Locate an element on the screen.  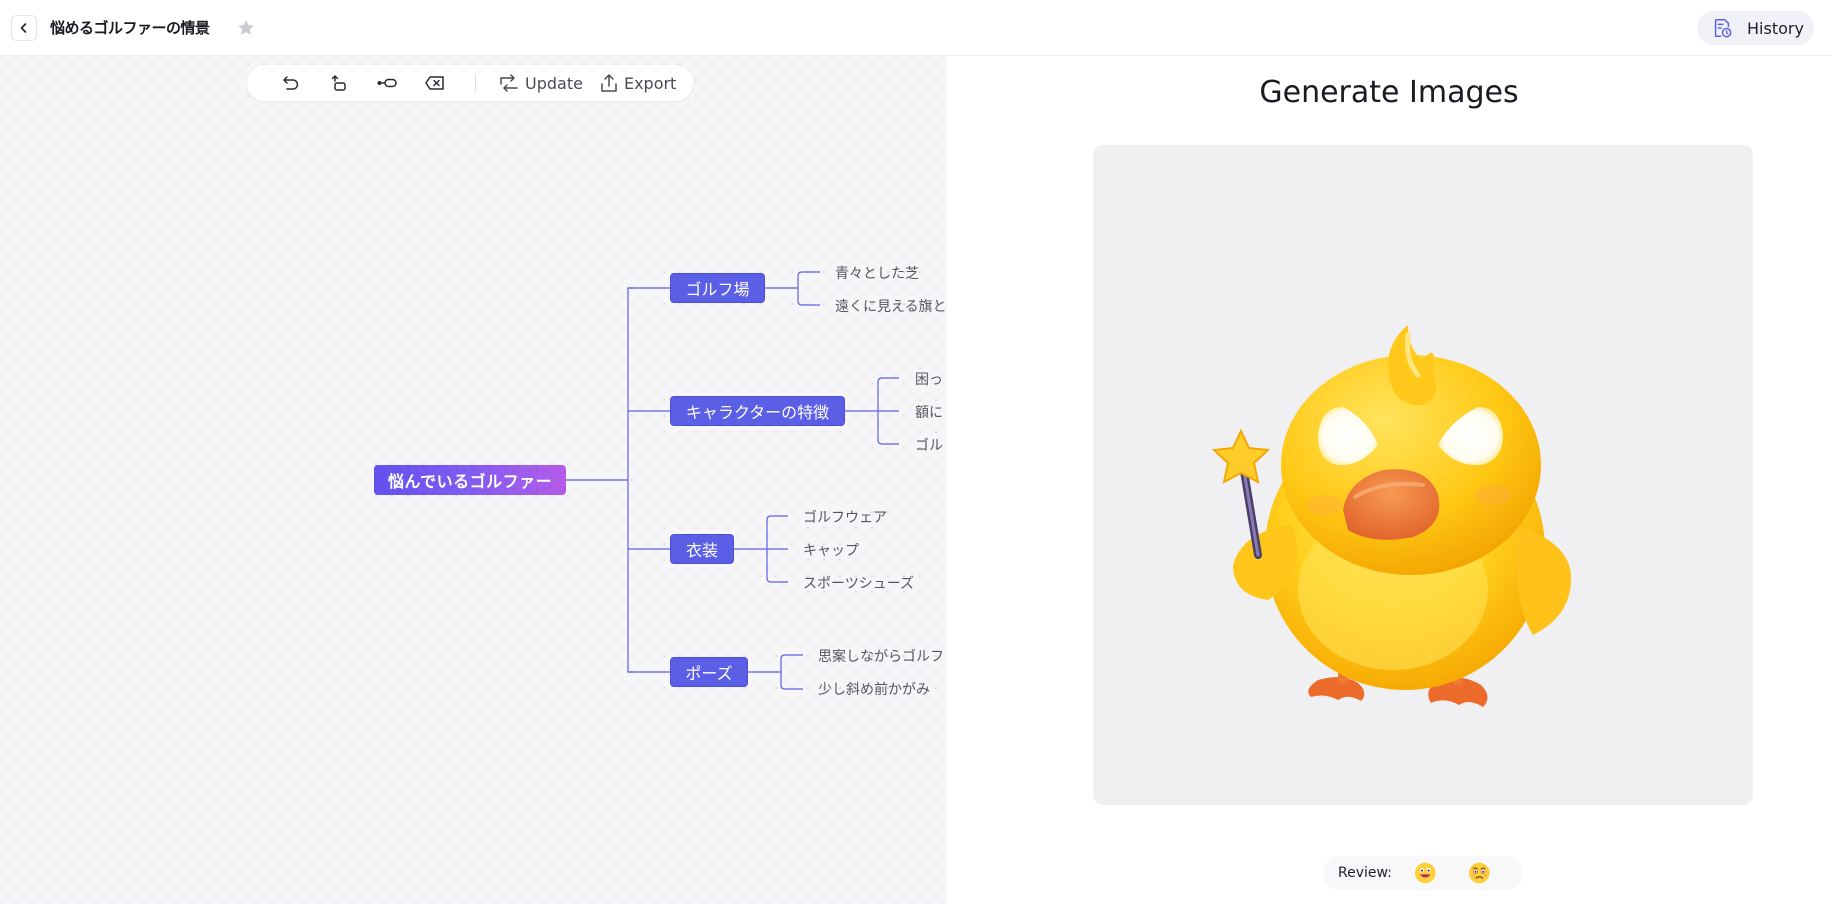
mindmap-branch-node: ゴルフ場 is located at coordinates (717, 288).